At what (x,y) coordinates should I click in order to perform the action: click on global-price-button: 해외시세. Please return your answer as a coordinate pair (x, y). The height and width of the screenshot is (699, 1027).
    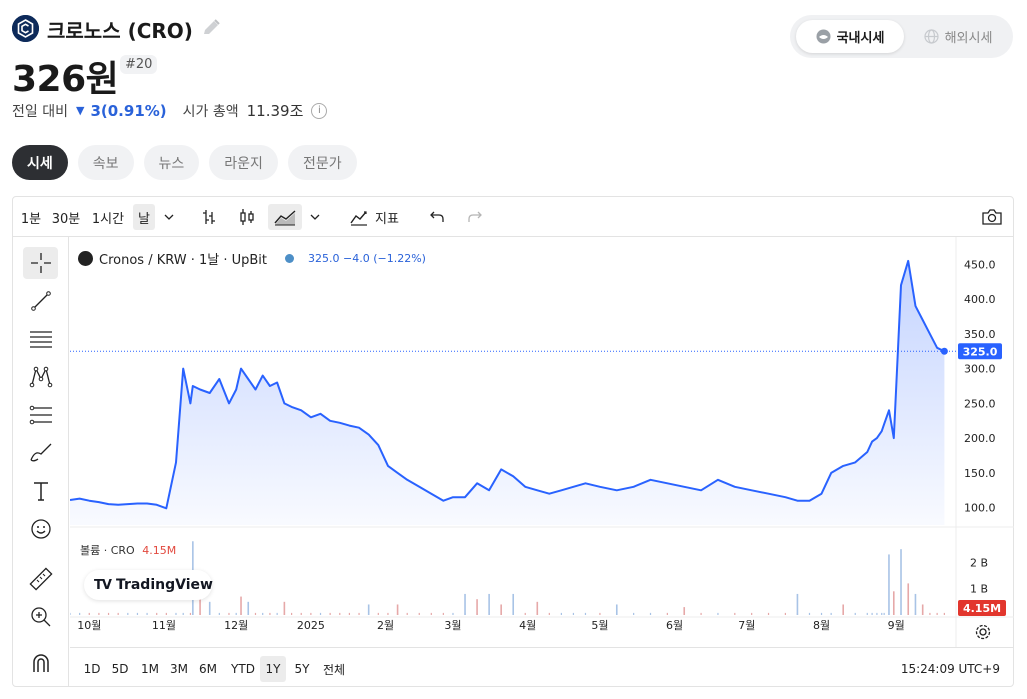
    Looking at the image, I should click on (958, 36).